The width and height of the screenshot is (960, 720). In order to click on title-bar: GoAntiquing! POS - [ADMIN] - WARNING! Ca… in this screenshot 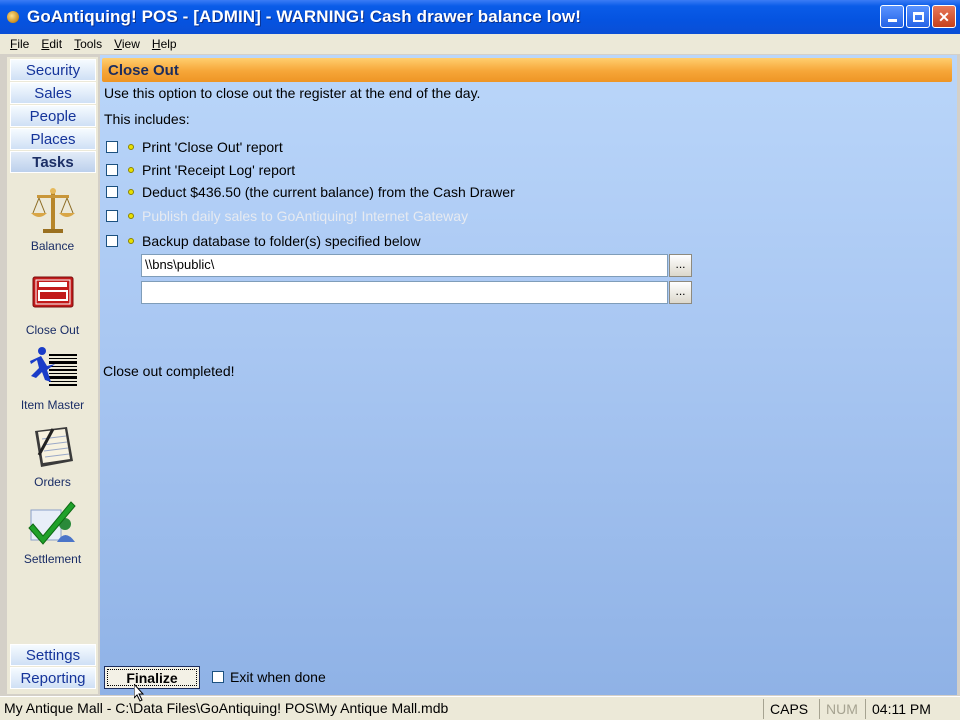, I will do `click(480, 17)`.